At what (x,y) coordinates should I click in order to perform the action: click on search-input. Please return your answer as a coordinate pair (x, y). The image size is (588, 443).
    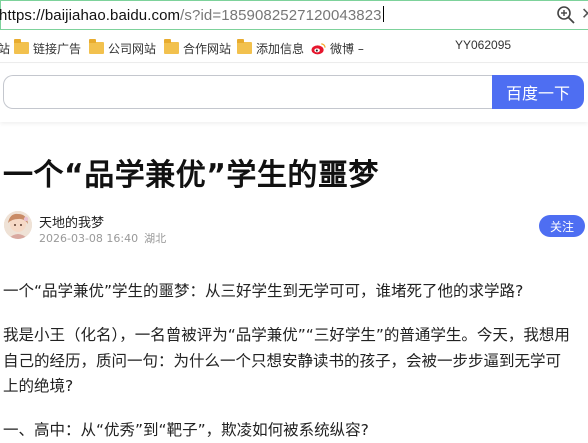
    Looking at the image, I should click on (250, 92).